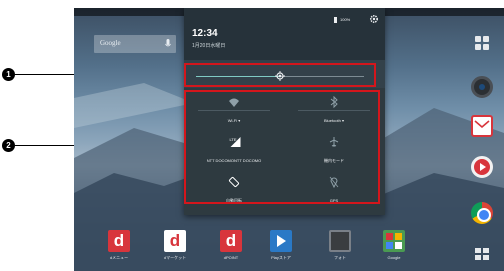 The height and width of the screenshot is (271, 504). I want to click on clock-date: 1月20日水曜日, so click(209, 46).